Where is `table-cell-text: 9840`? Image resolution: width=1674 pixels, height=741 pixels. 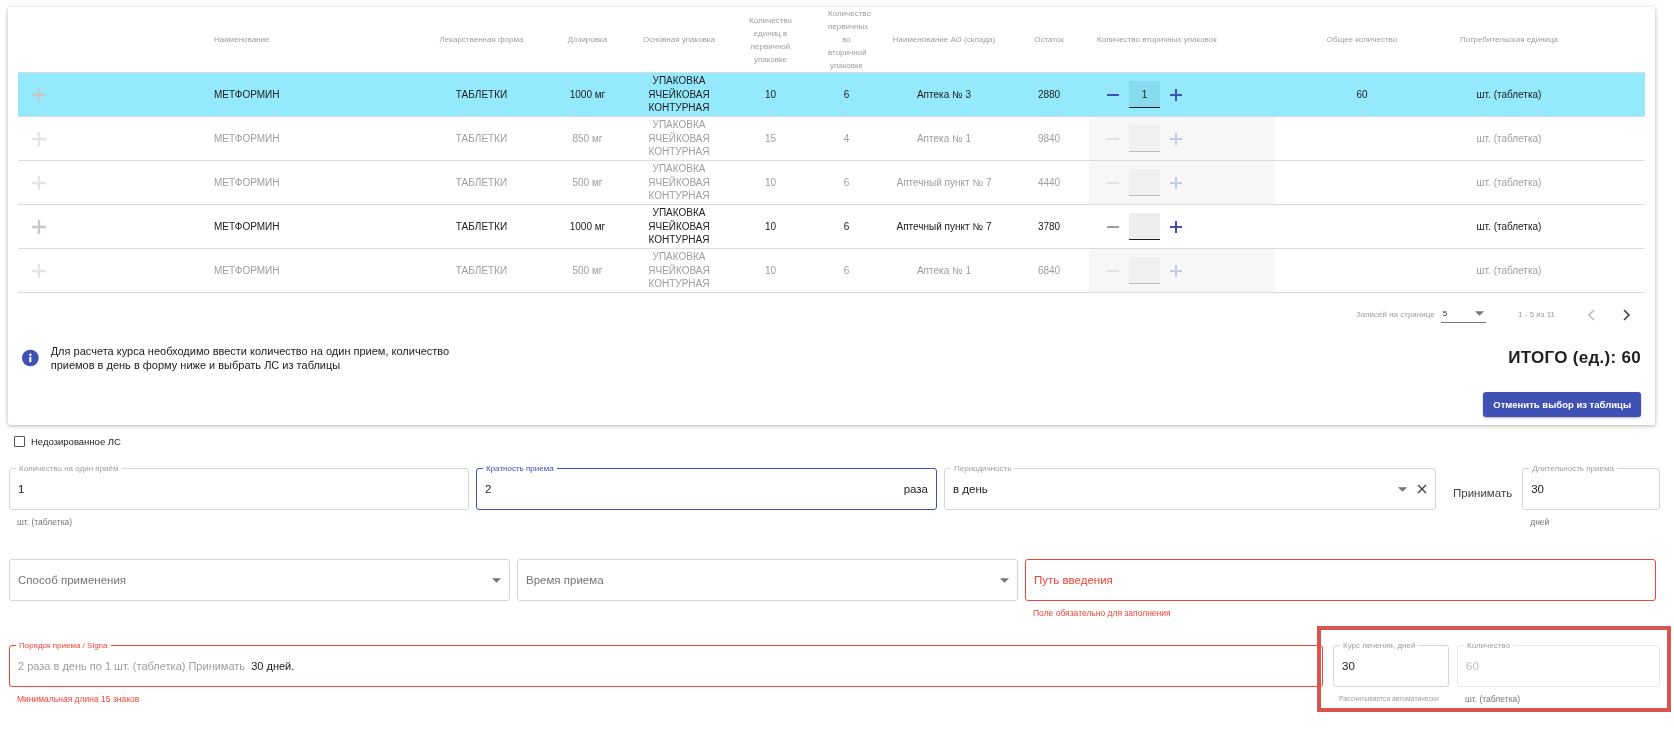 table-cell-text: 9840 is located at coordinates (1049, 138).